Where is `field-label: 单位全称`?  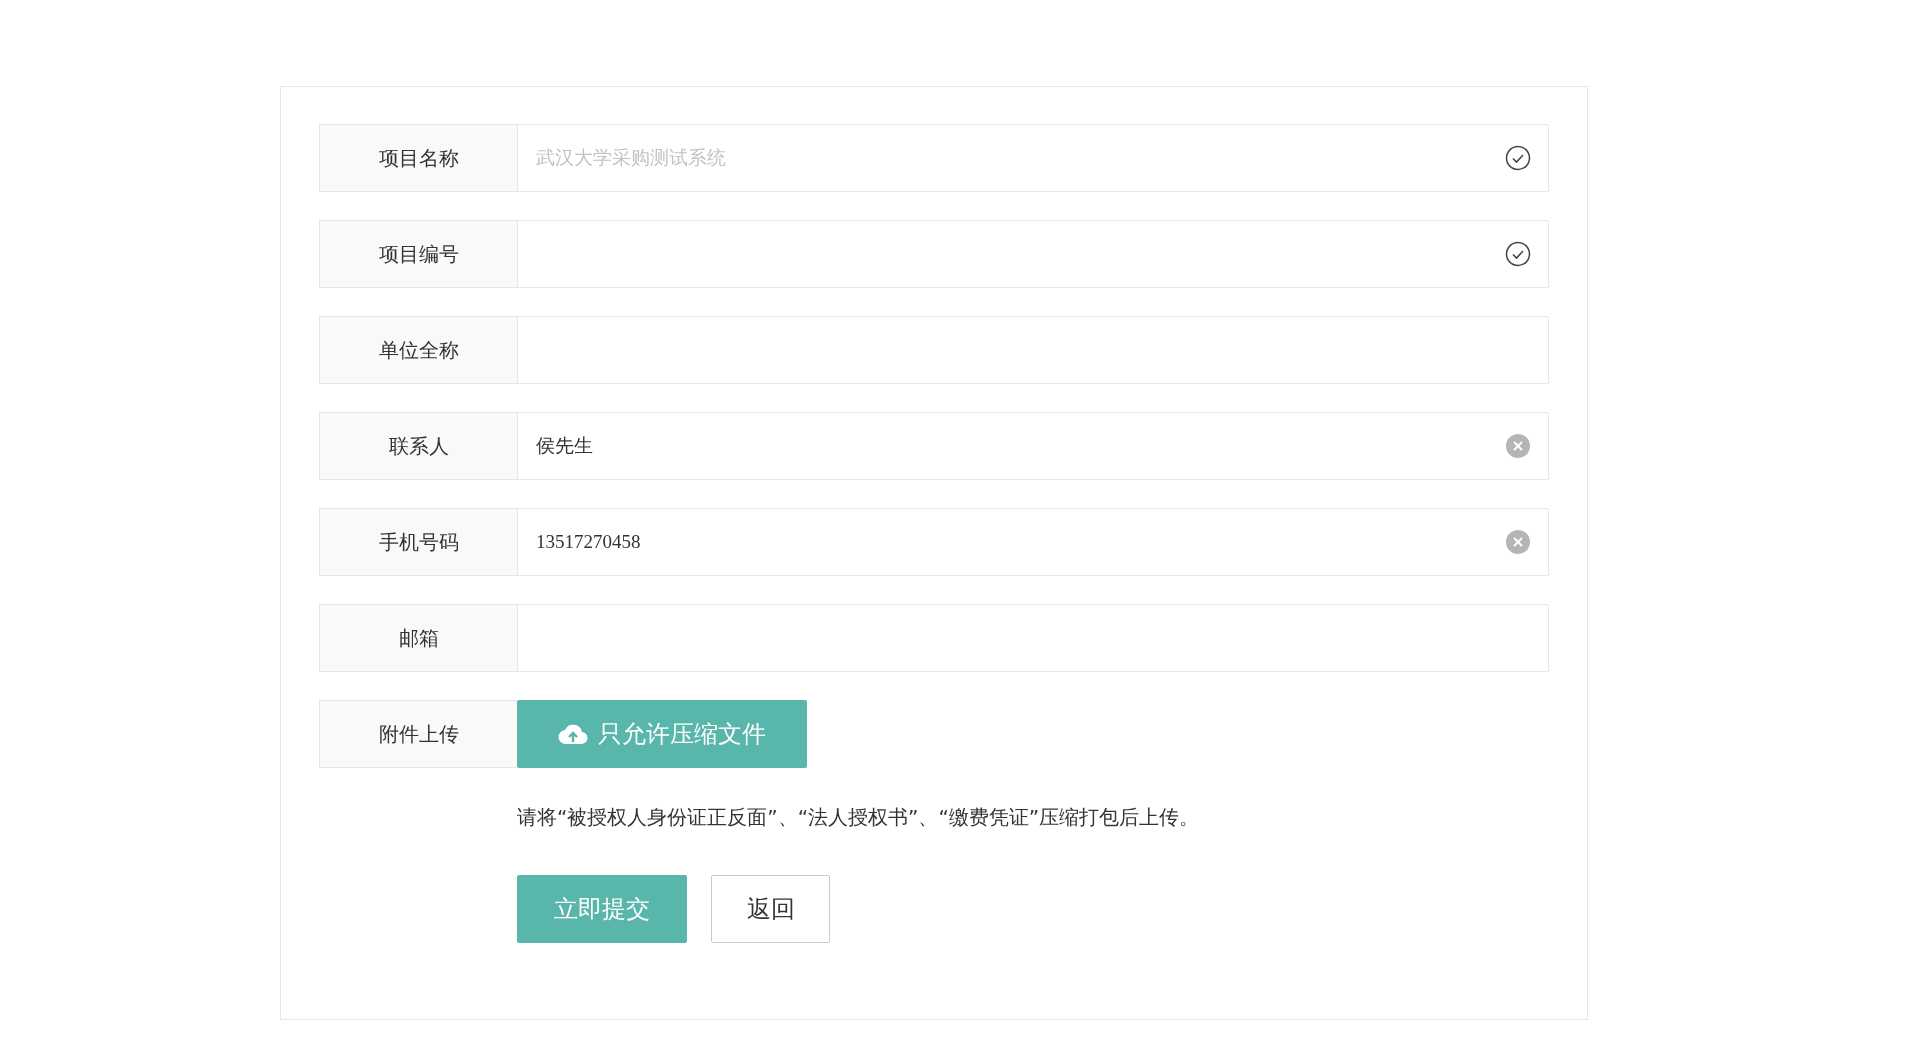
field-label: 单位全称 is located at coordinates (418, 350).